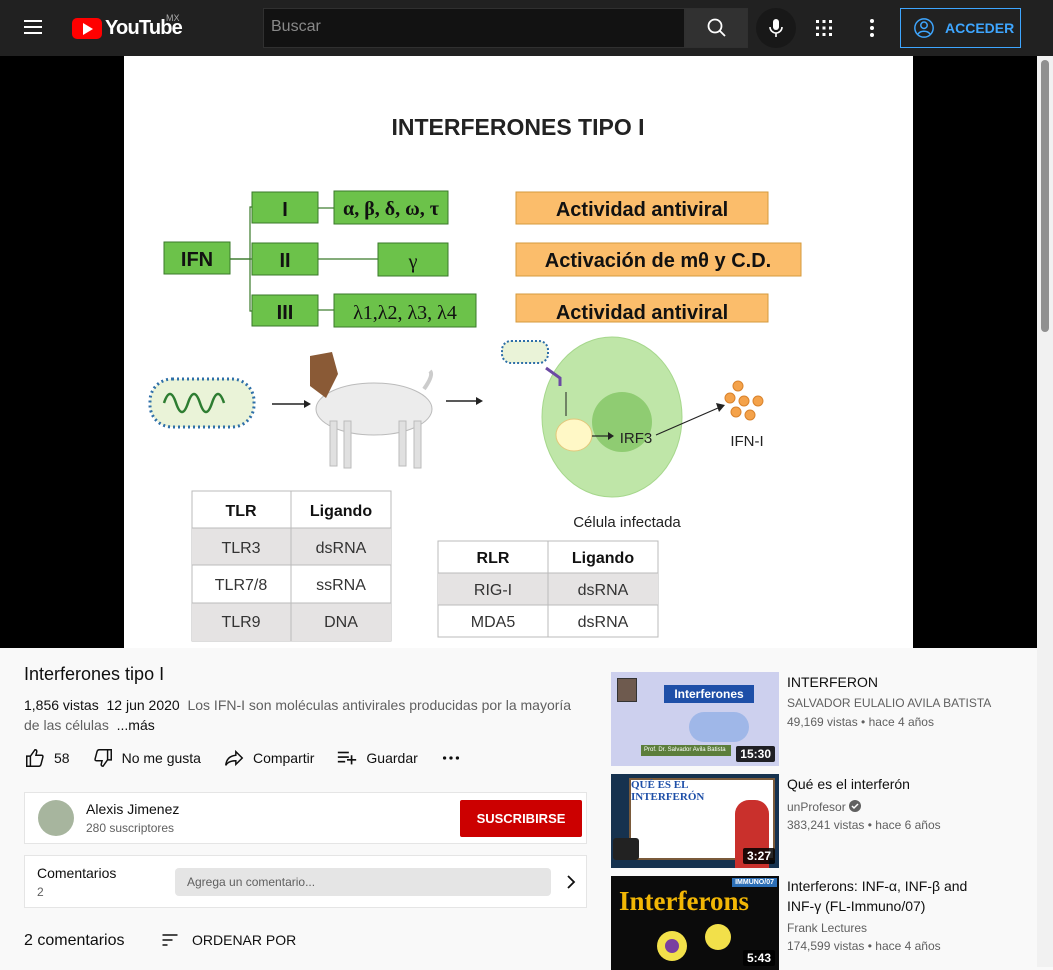 Image resolution: width=1053 pixels, height=970 pixels. Describe the element at coordinates (87, 28) in the screenshot. I see `youtube-play-icon` at that location.